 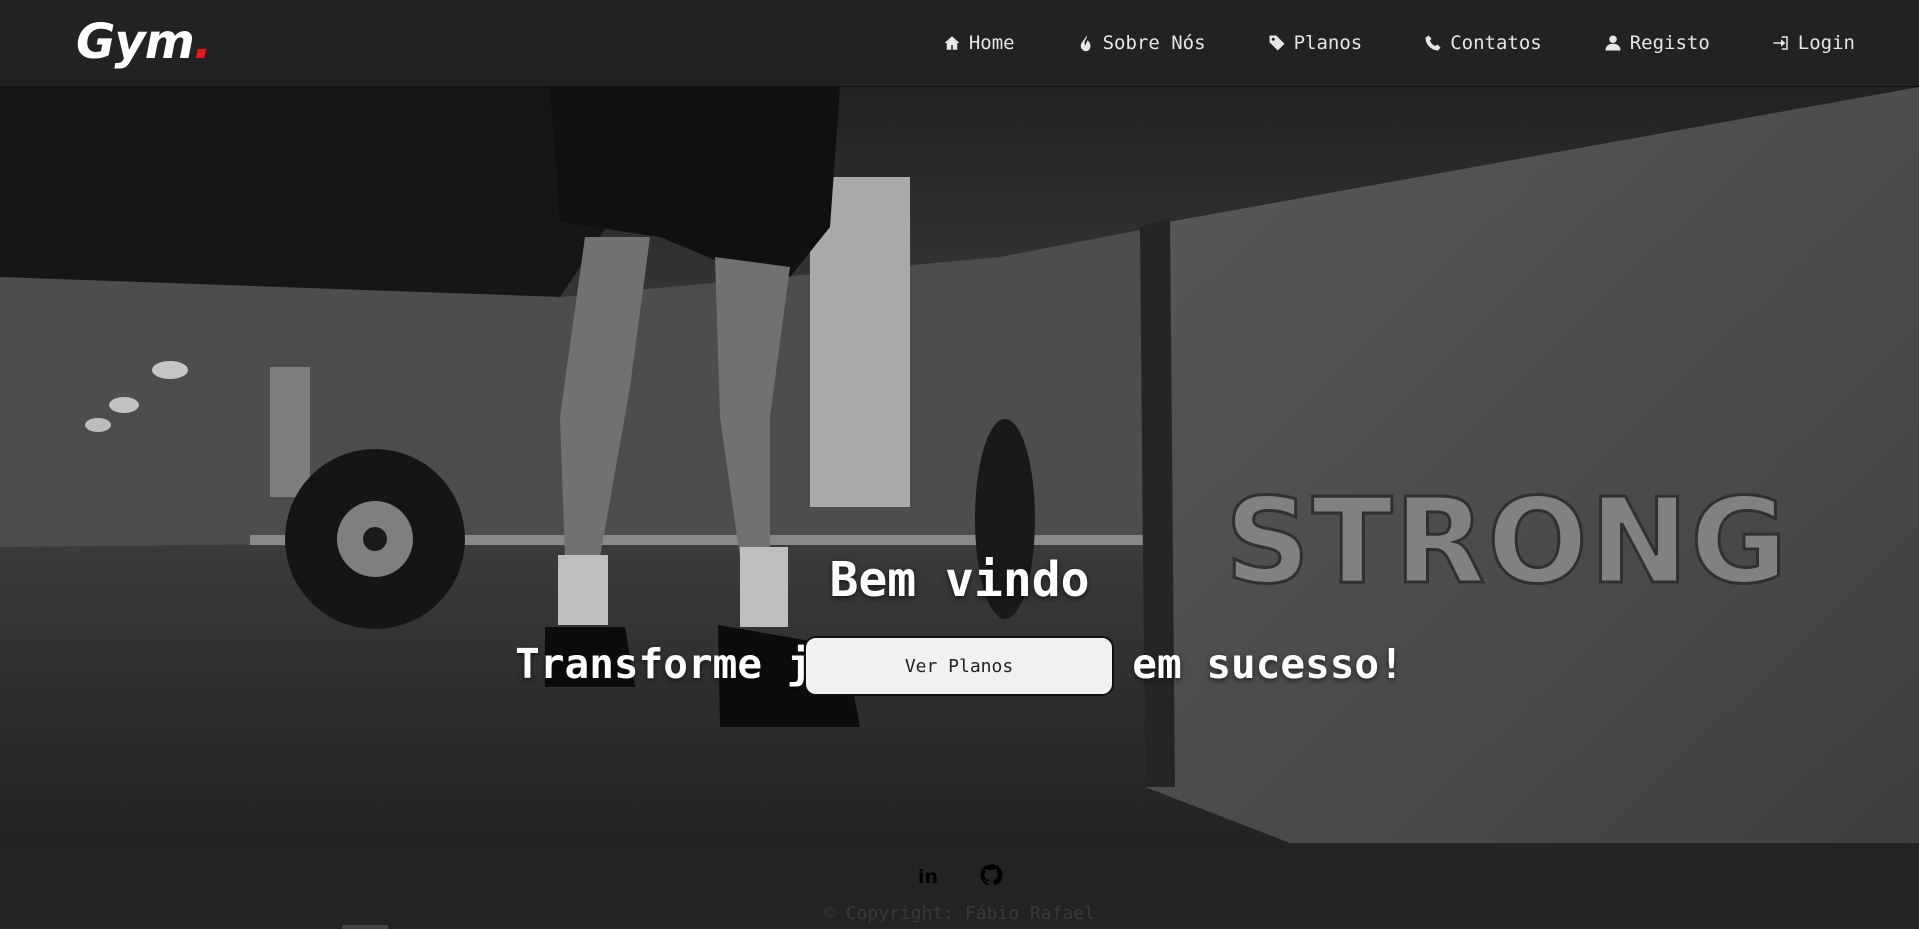 I want to click on nav-item-login: Login, so click(x=1813, y=43).